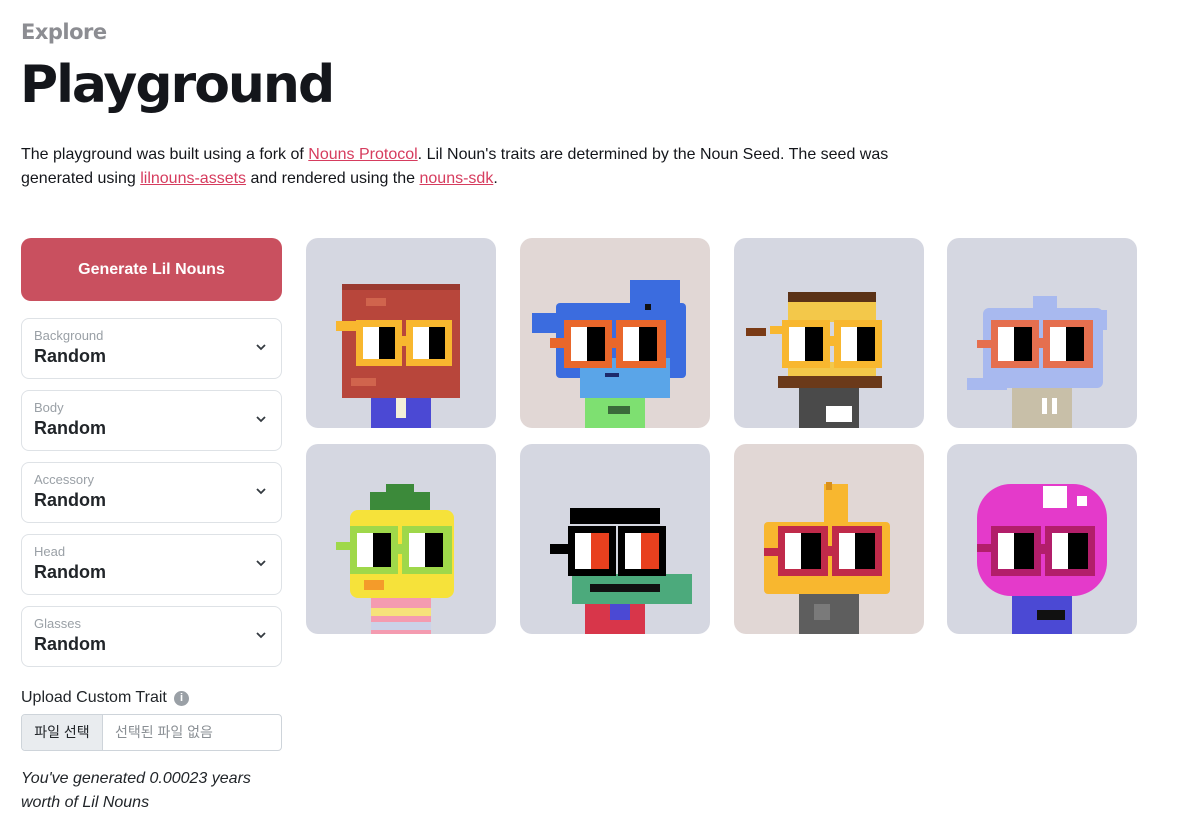 The width and height of the screenshot is (1177, 837). What do you see at coordinates (193, 178) in the screenshot?
I see `lilnouns-assets-link: lilnouns-assets` at bounding box center [193, 178].